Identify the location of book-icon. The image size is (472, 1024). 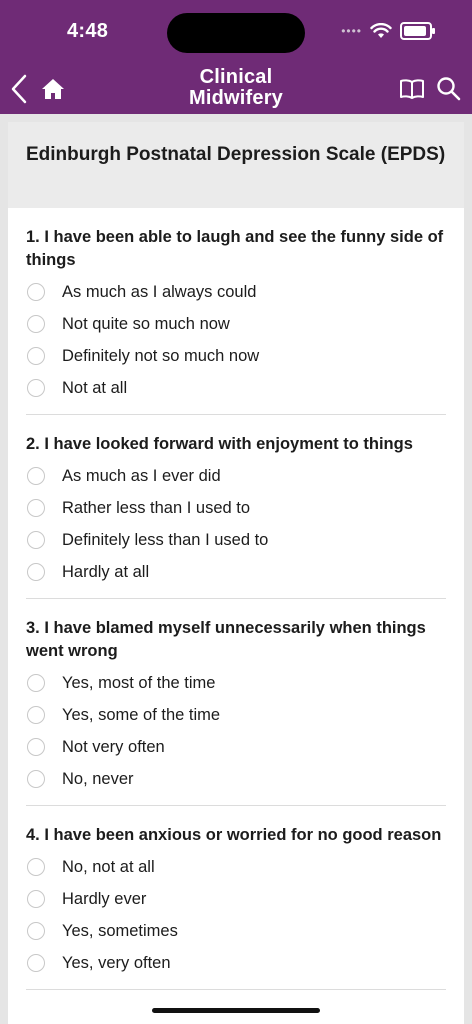
(412, 89).